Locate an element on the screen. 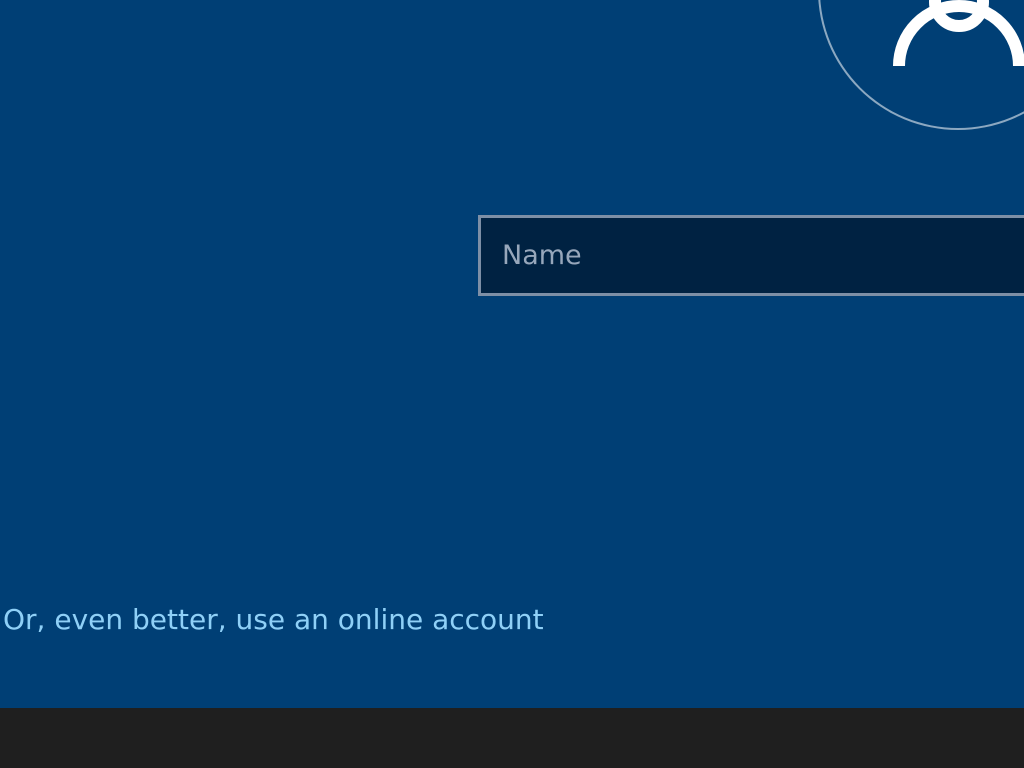 The height and width of the screenshot is (768, 1024). footer-bar is located at coordinates (512, 738).